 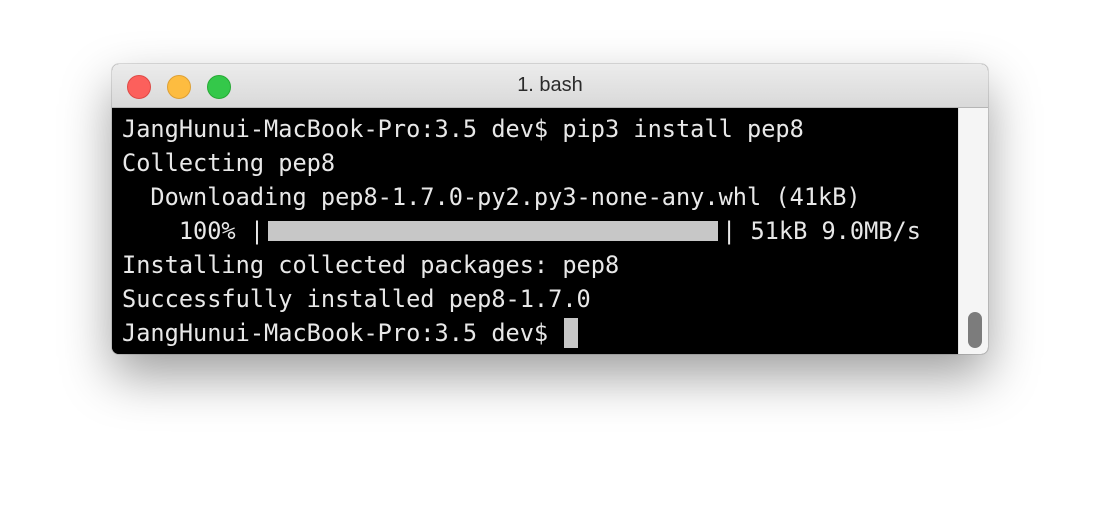 I want to click on terminal-line-progress: 100% | | 51kB 9.0MB/s, so click(x=540, y=231).